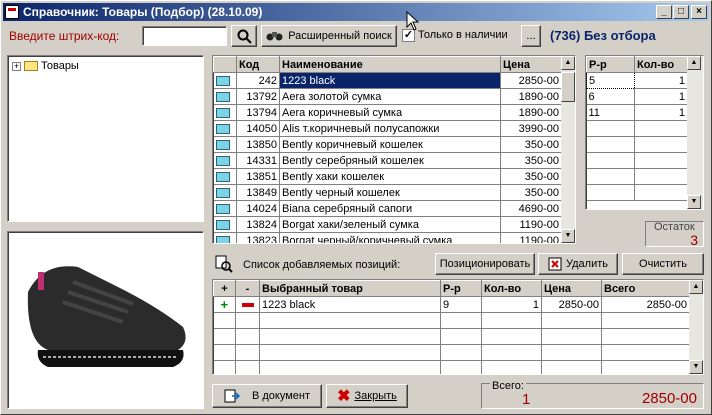 Image resolution: width=712 pixels, height=415 pixels. What do you see at coordinates (610, 80) in the screenshot?
I see `size-cell: 5` at bounding box center [610, 80].